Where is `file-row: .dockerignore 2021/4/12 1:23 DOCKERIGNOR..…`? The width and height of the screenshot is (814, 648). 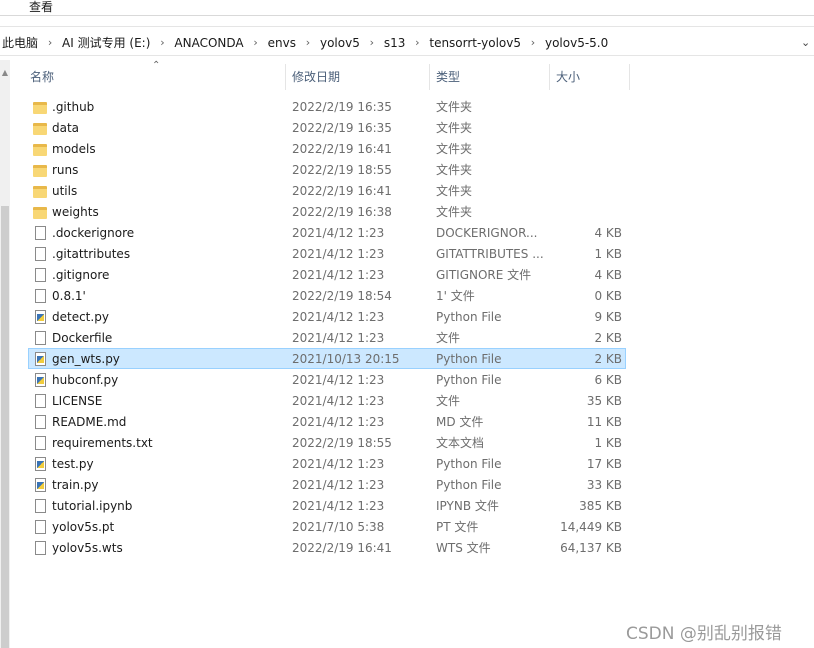
file-row: .dockerignore 2021/4/12 1:23 DOCKERIGNOR..… is located at coordinates (327, 232).